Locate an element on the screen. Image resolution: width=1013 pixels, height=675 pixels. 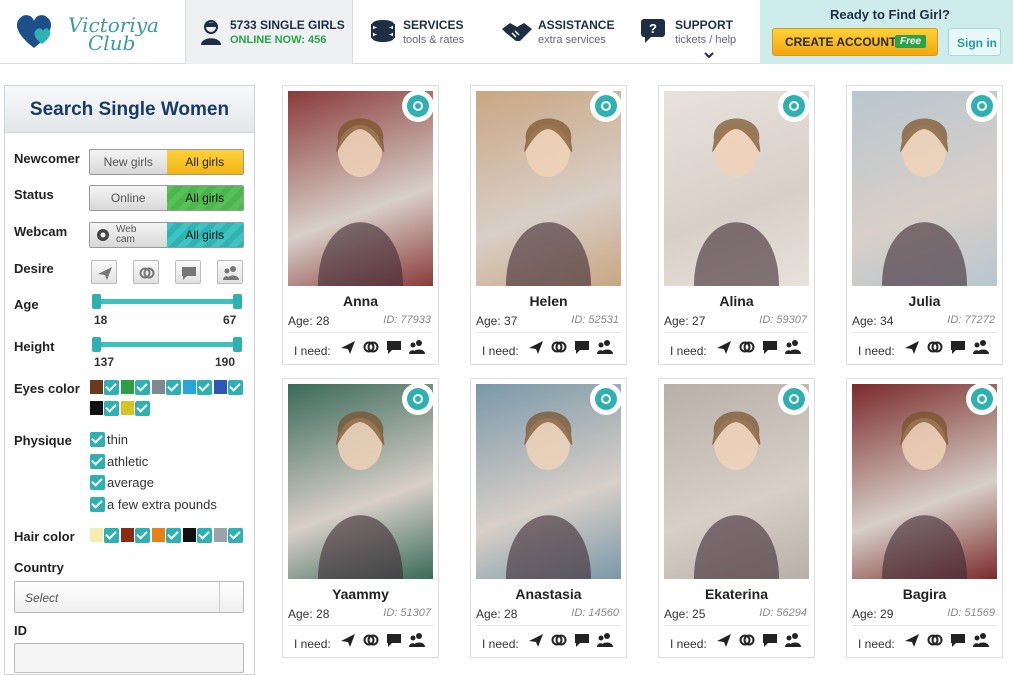
height-min-handle is located at coordinates (96, 344).